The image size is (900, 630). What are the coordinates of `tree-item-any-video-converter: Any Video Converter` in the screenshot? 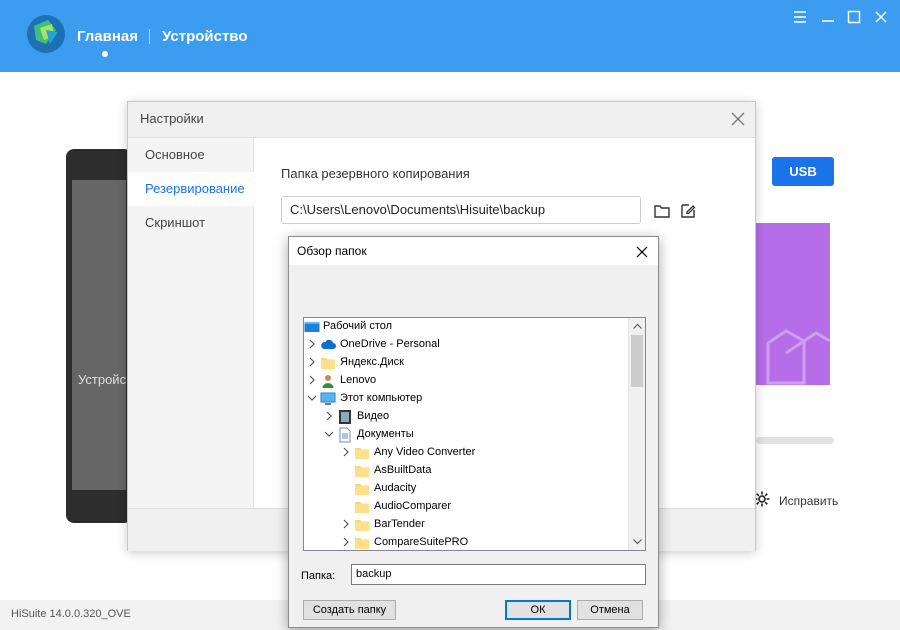 It's located at (466, 453).